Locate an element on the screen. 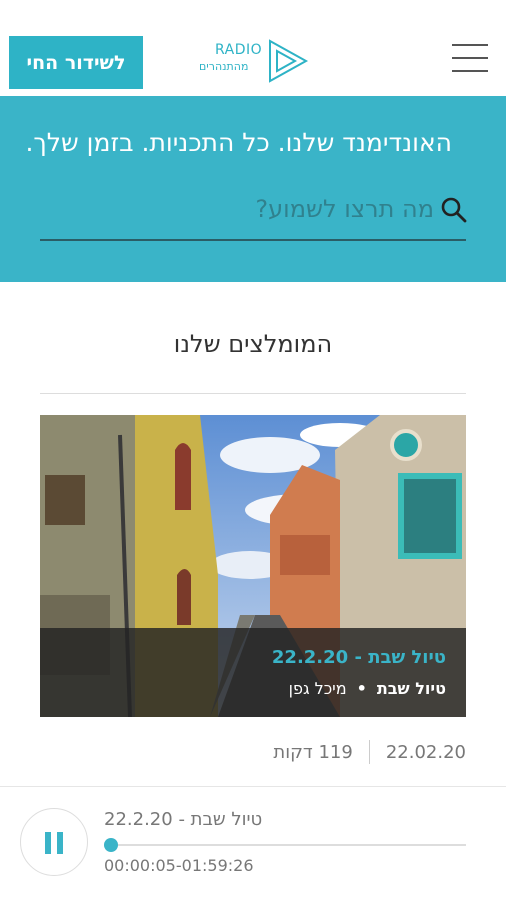 The height and width of the screenshot is (901, 506). card-date: 22.02.20 is located at coordinates (425, 752).